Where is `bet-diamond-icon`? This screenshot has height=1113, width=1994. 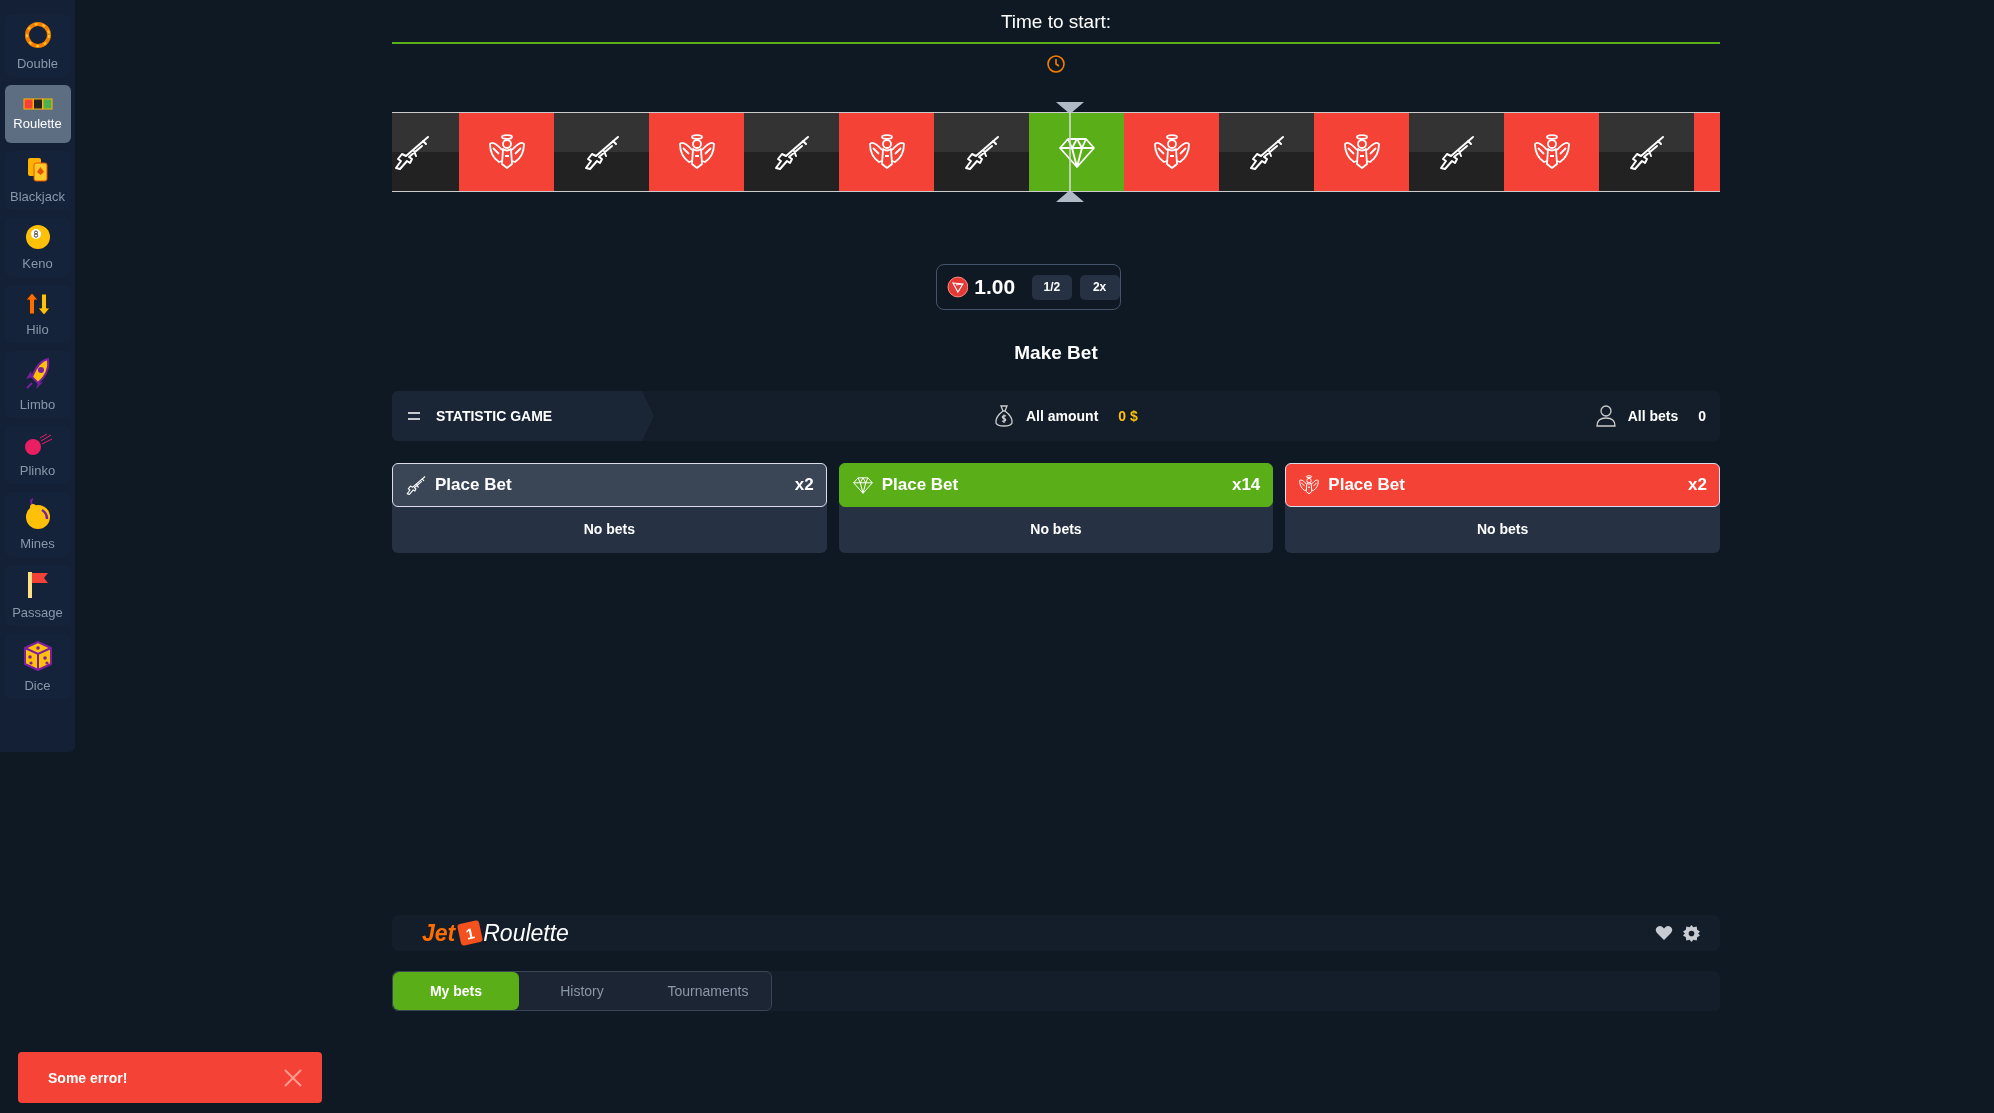
bet-diamond-icon is located at coordinates (862, 485).